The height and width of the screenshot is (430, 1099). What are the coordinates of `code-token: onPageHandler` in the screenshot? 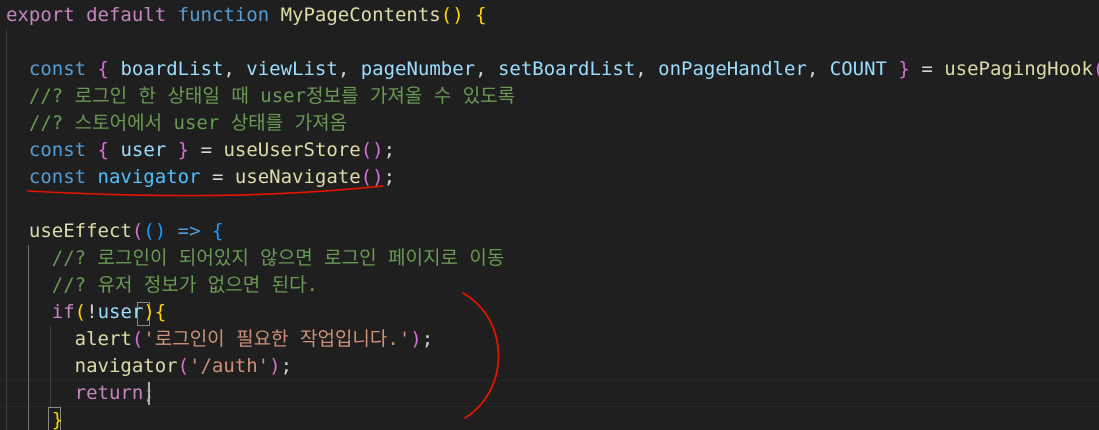 It's located at (732, 69).